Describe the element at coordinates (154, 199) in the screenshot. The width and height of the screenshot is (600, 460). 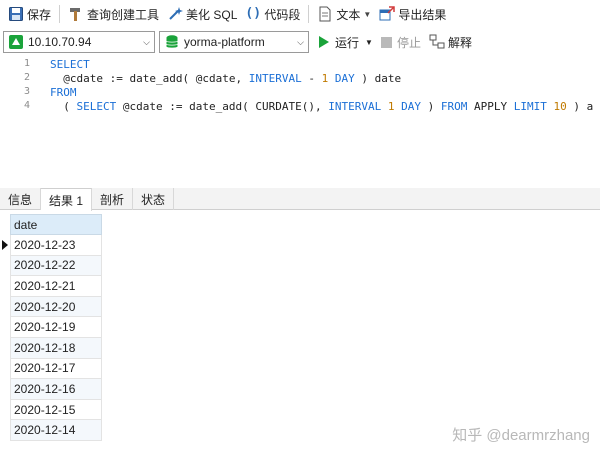
I see `tab-status: 状态` at that location.